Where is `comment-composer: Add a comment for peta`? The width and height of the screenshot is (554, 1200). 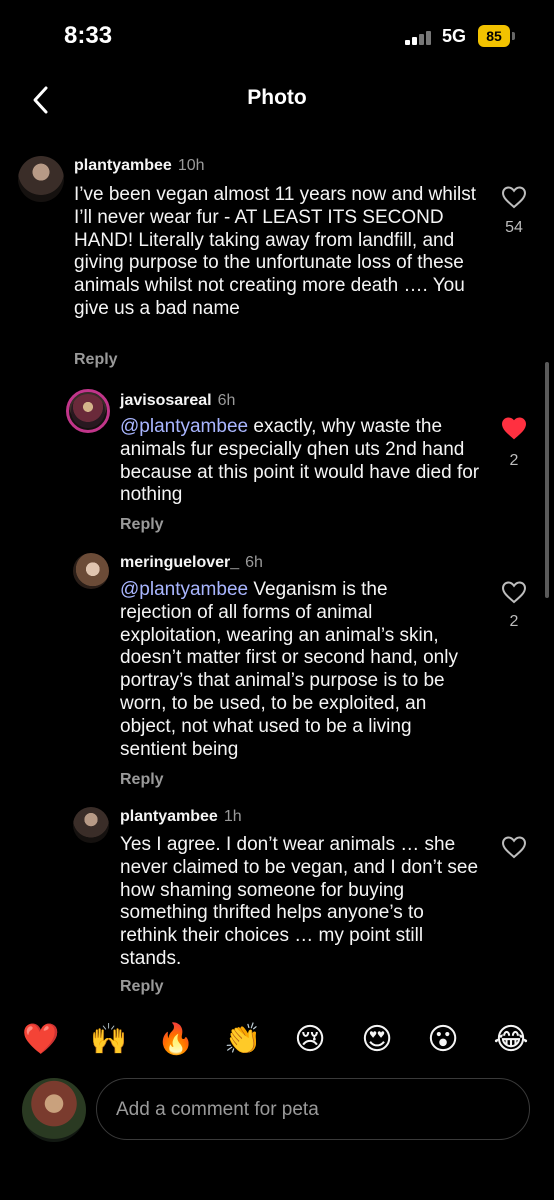
comment-composer: Add a comment for peta is located at coordinates (277, 1109).